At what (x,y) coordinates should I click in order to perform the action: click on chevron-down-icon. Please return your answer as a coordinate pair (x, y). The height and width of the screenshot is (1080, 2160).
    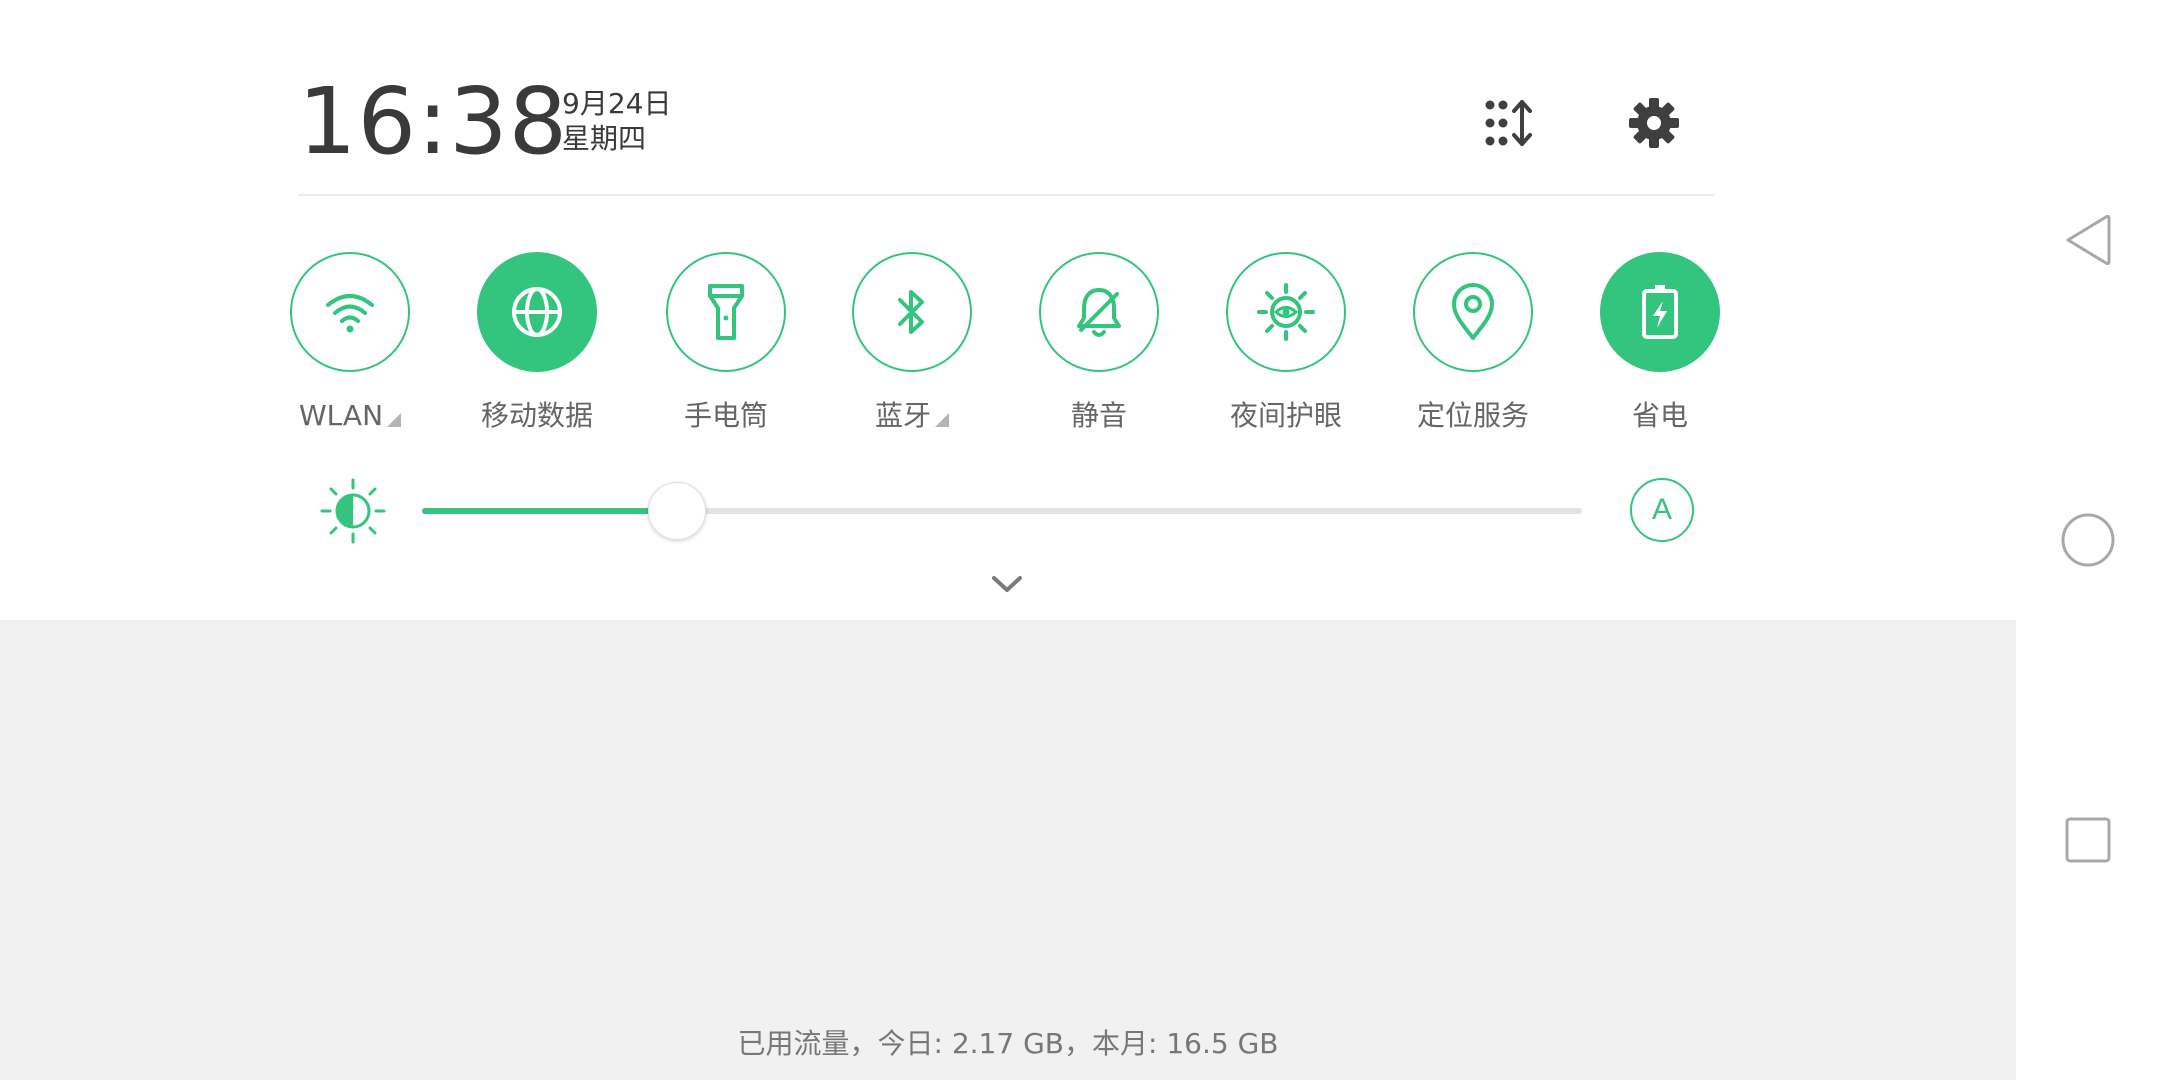
    Looking at the image, I should click on (1007, 584).